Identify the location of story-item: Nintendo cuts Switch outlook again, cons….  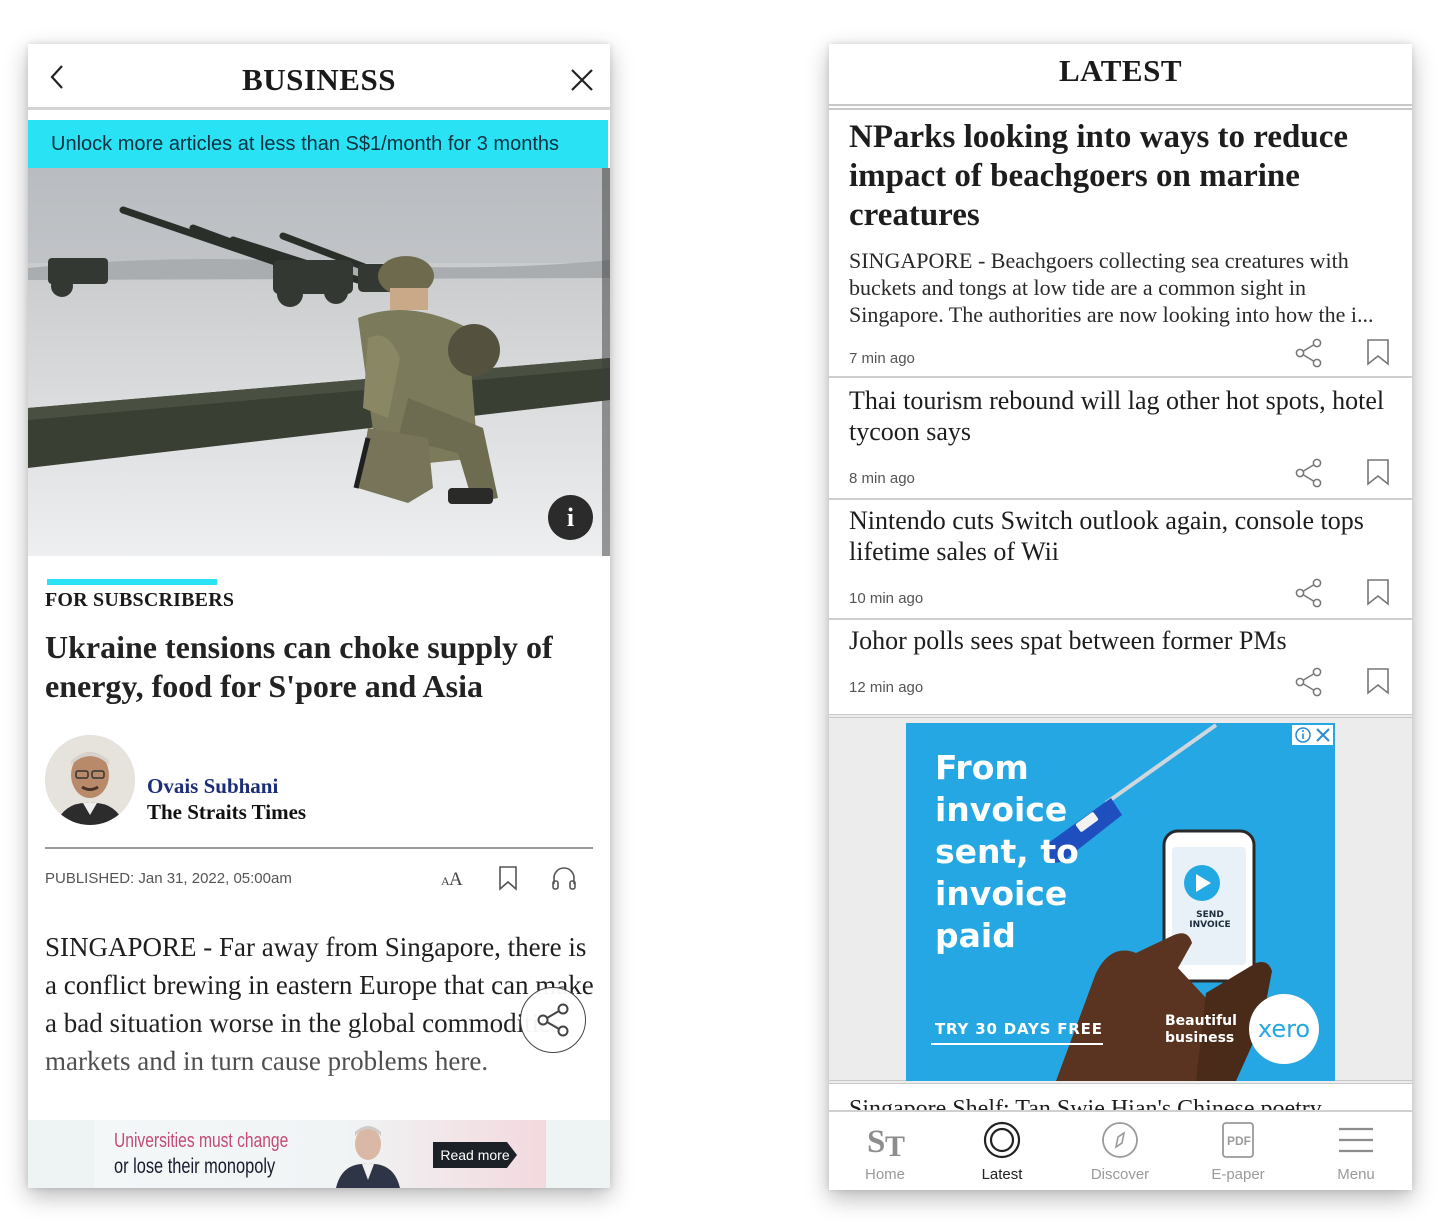
(1120, 560).